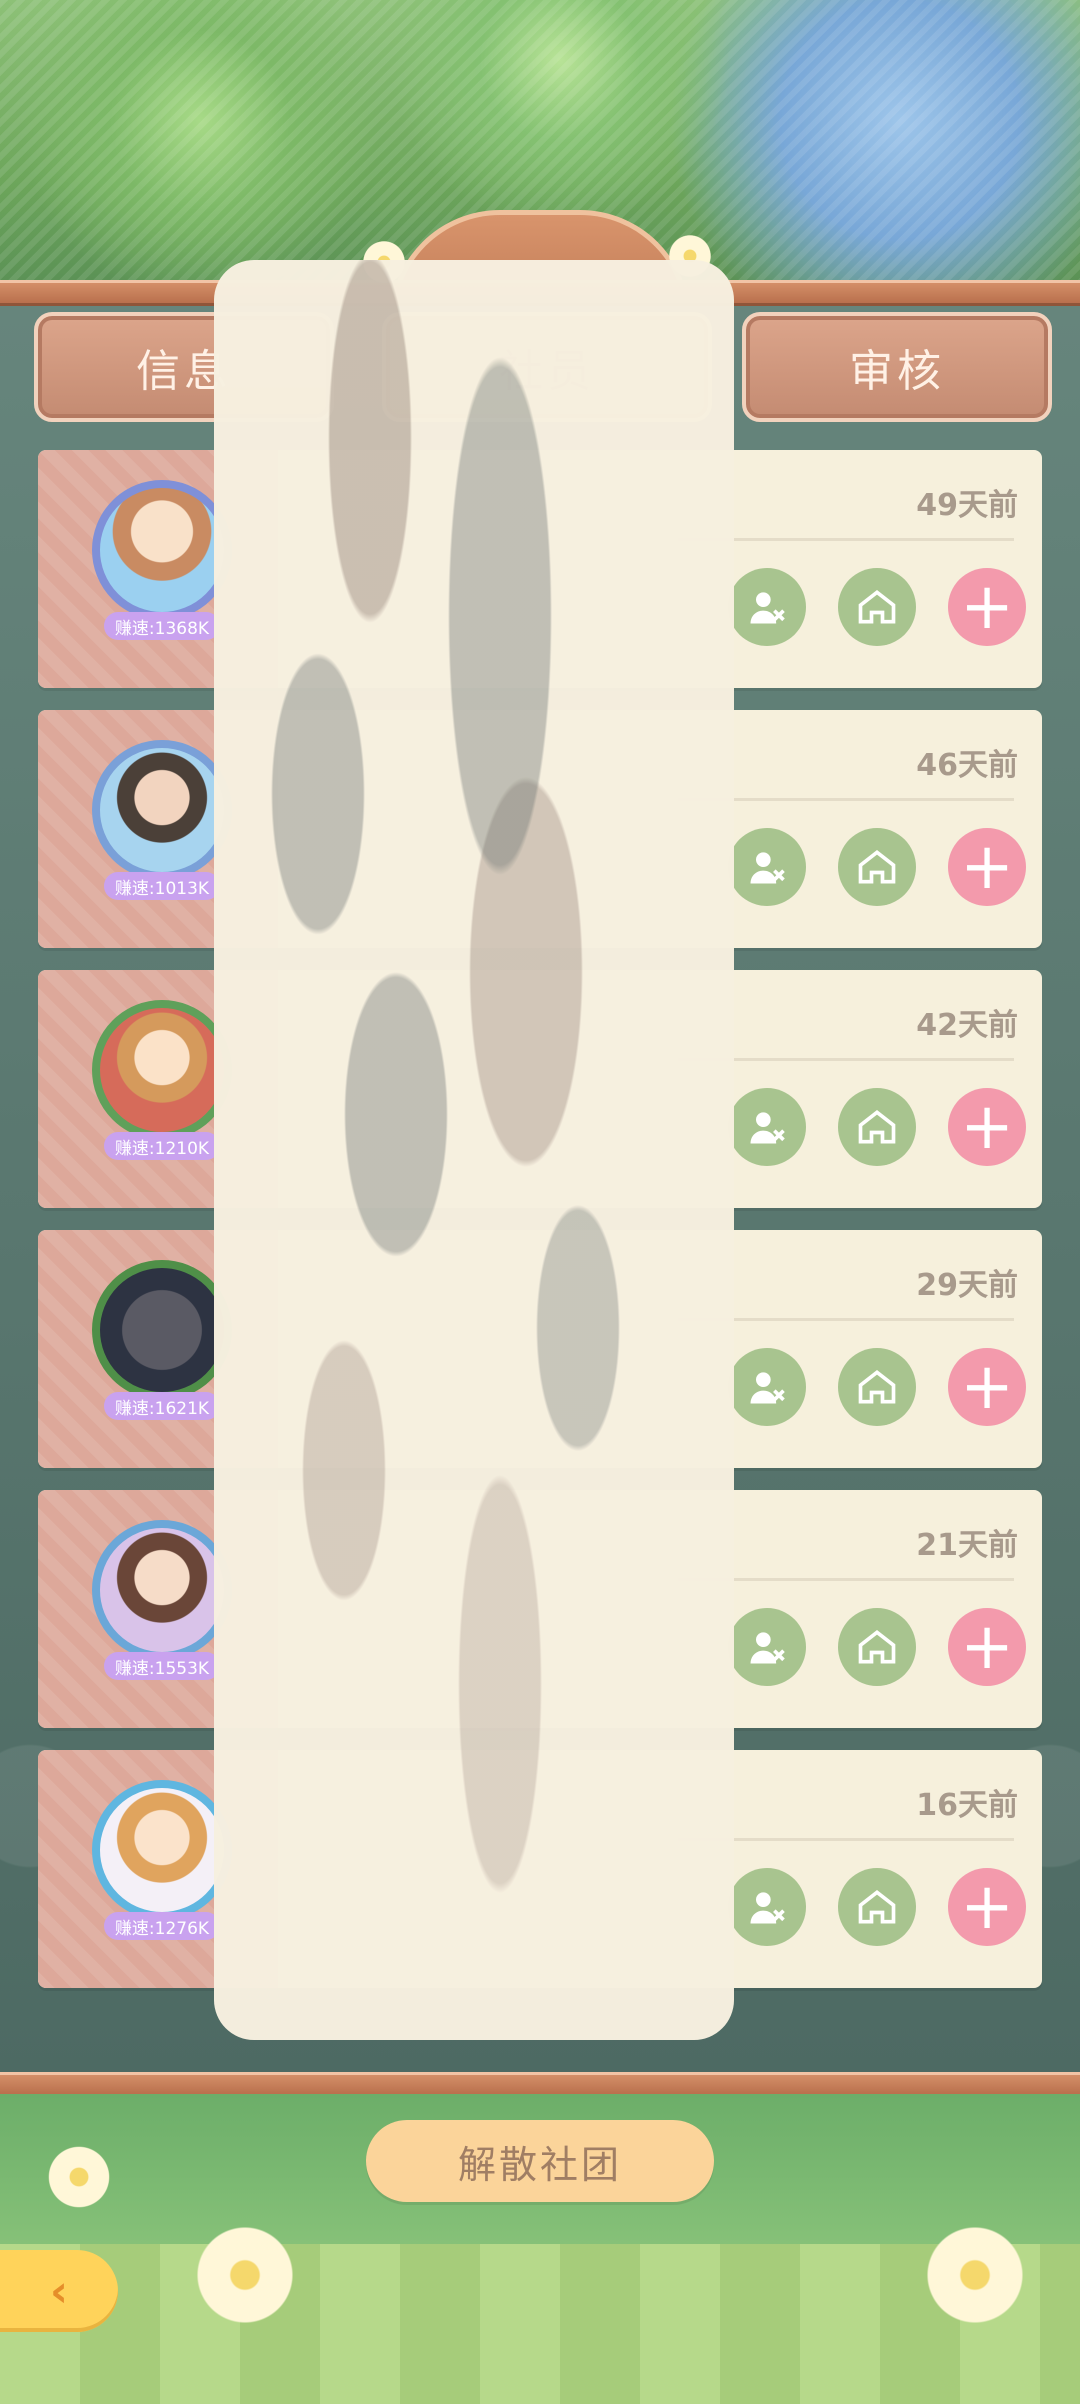 The width and height of the screenshot is (1080, 2404). Describe the element at coordinates (162, 1406) in the screenshot. I see `speed-badge: 赚速:1621K` at that location.